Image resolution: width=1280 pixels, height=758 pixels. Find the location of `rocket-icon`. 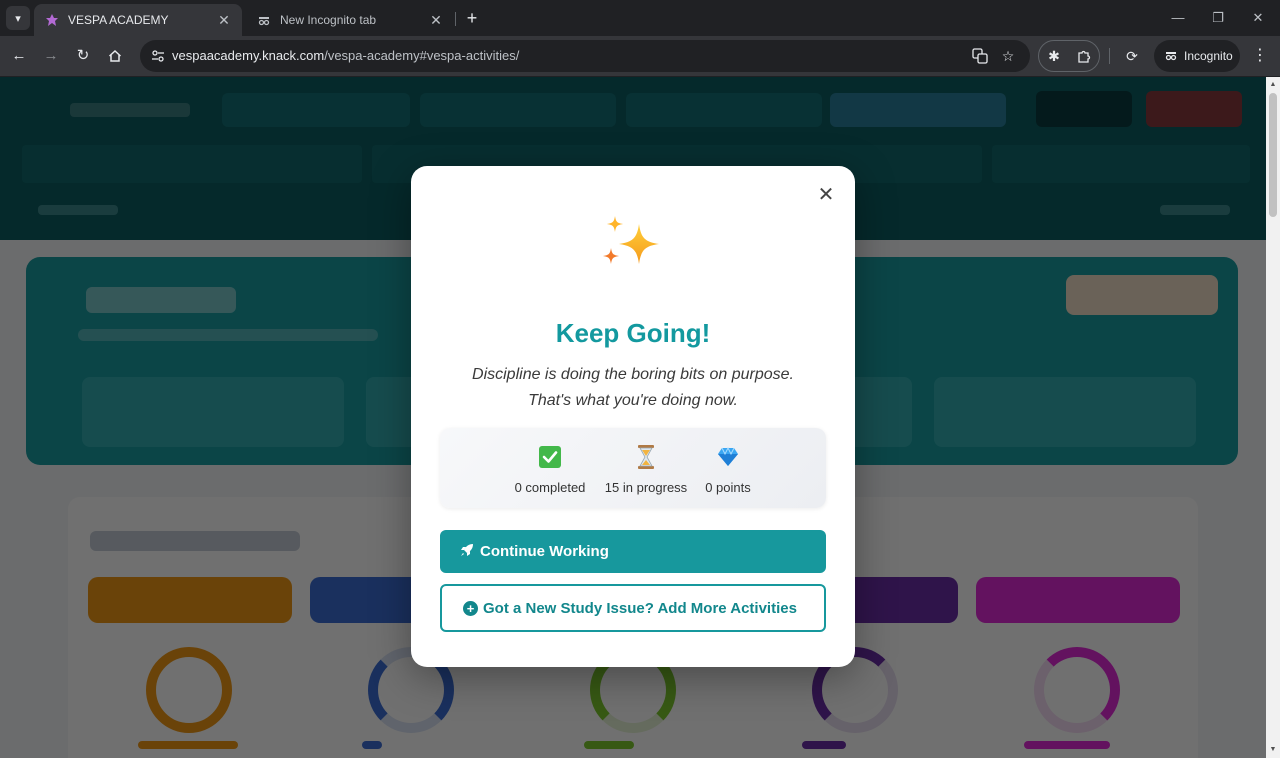

rocket-icon is located at coordinates (467, 552).